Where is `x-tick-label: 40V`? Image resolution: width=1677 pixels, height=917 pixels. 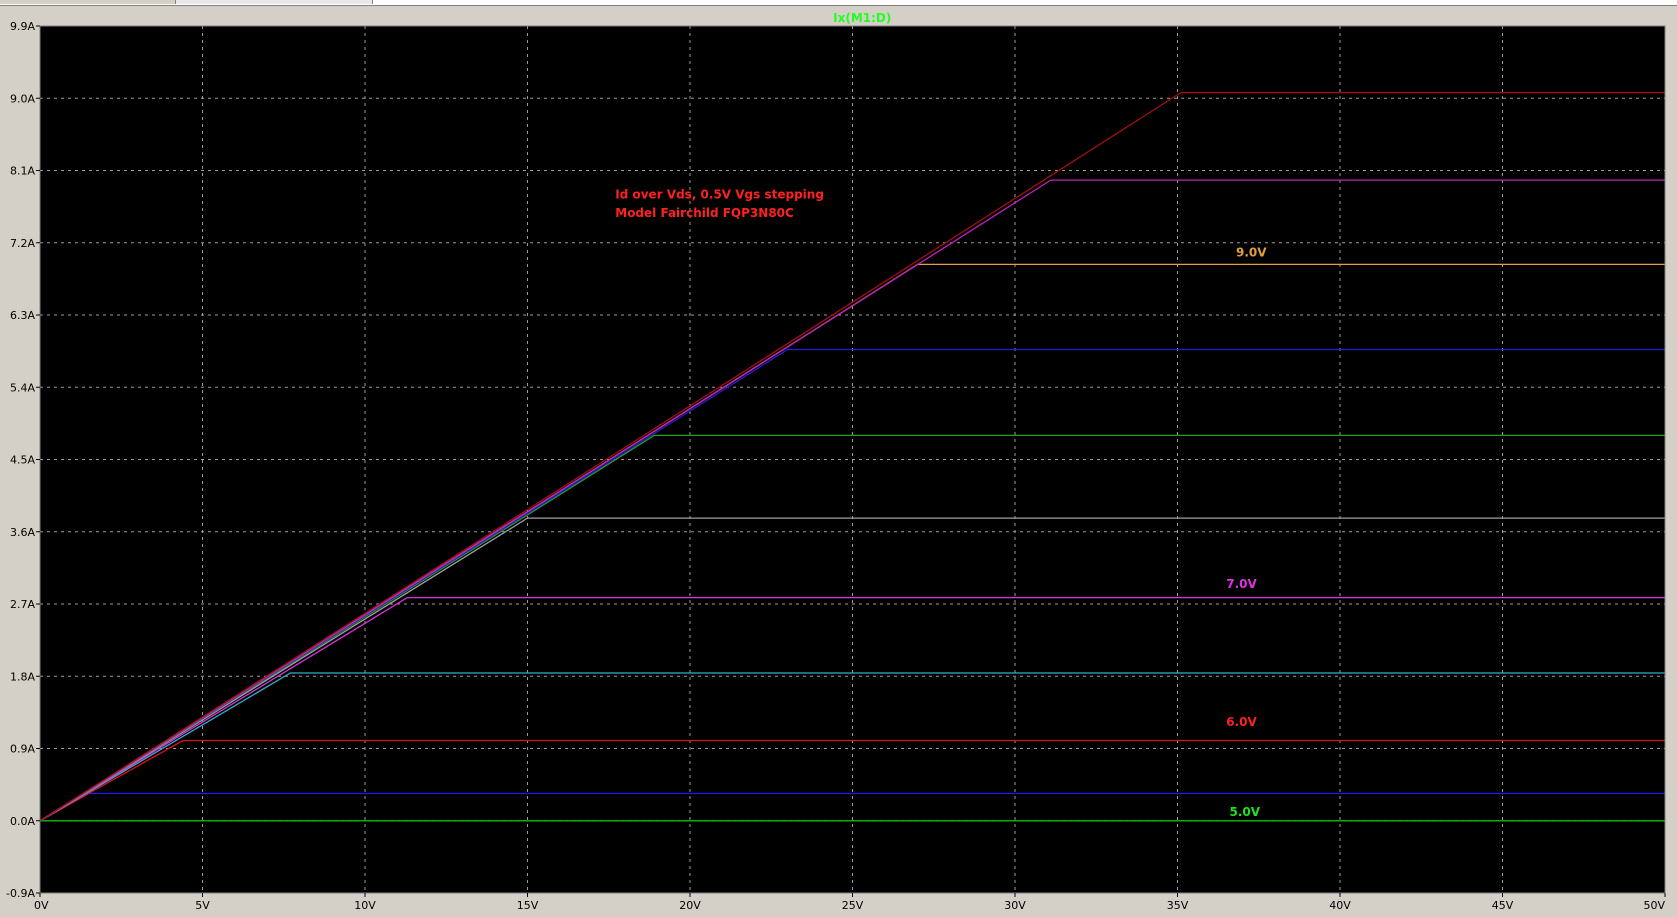
x-tick-label: 40V is located at coordinates (1340, 905).